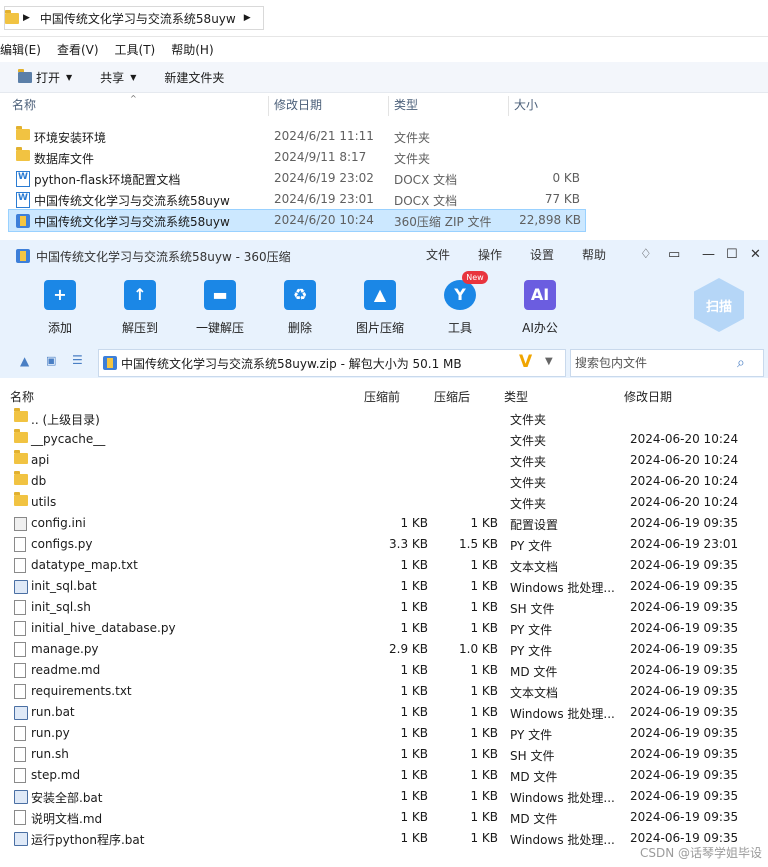 This screenshot has height=867, width=768. What do you see at coordinates (384, 817) in the screenshot?
I see `archive-row: 说明文档.md 1 KB 1 KB MD 文件 2024-06-19 09:35` at bounding box center [384, 817].